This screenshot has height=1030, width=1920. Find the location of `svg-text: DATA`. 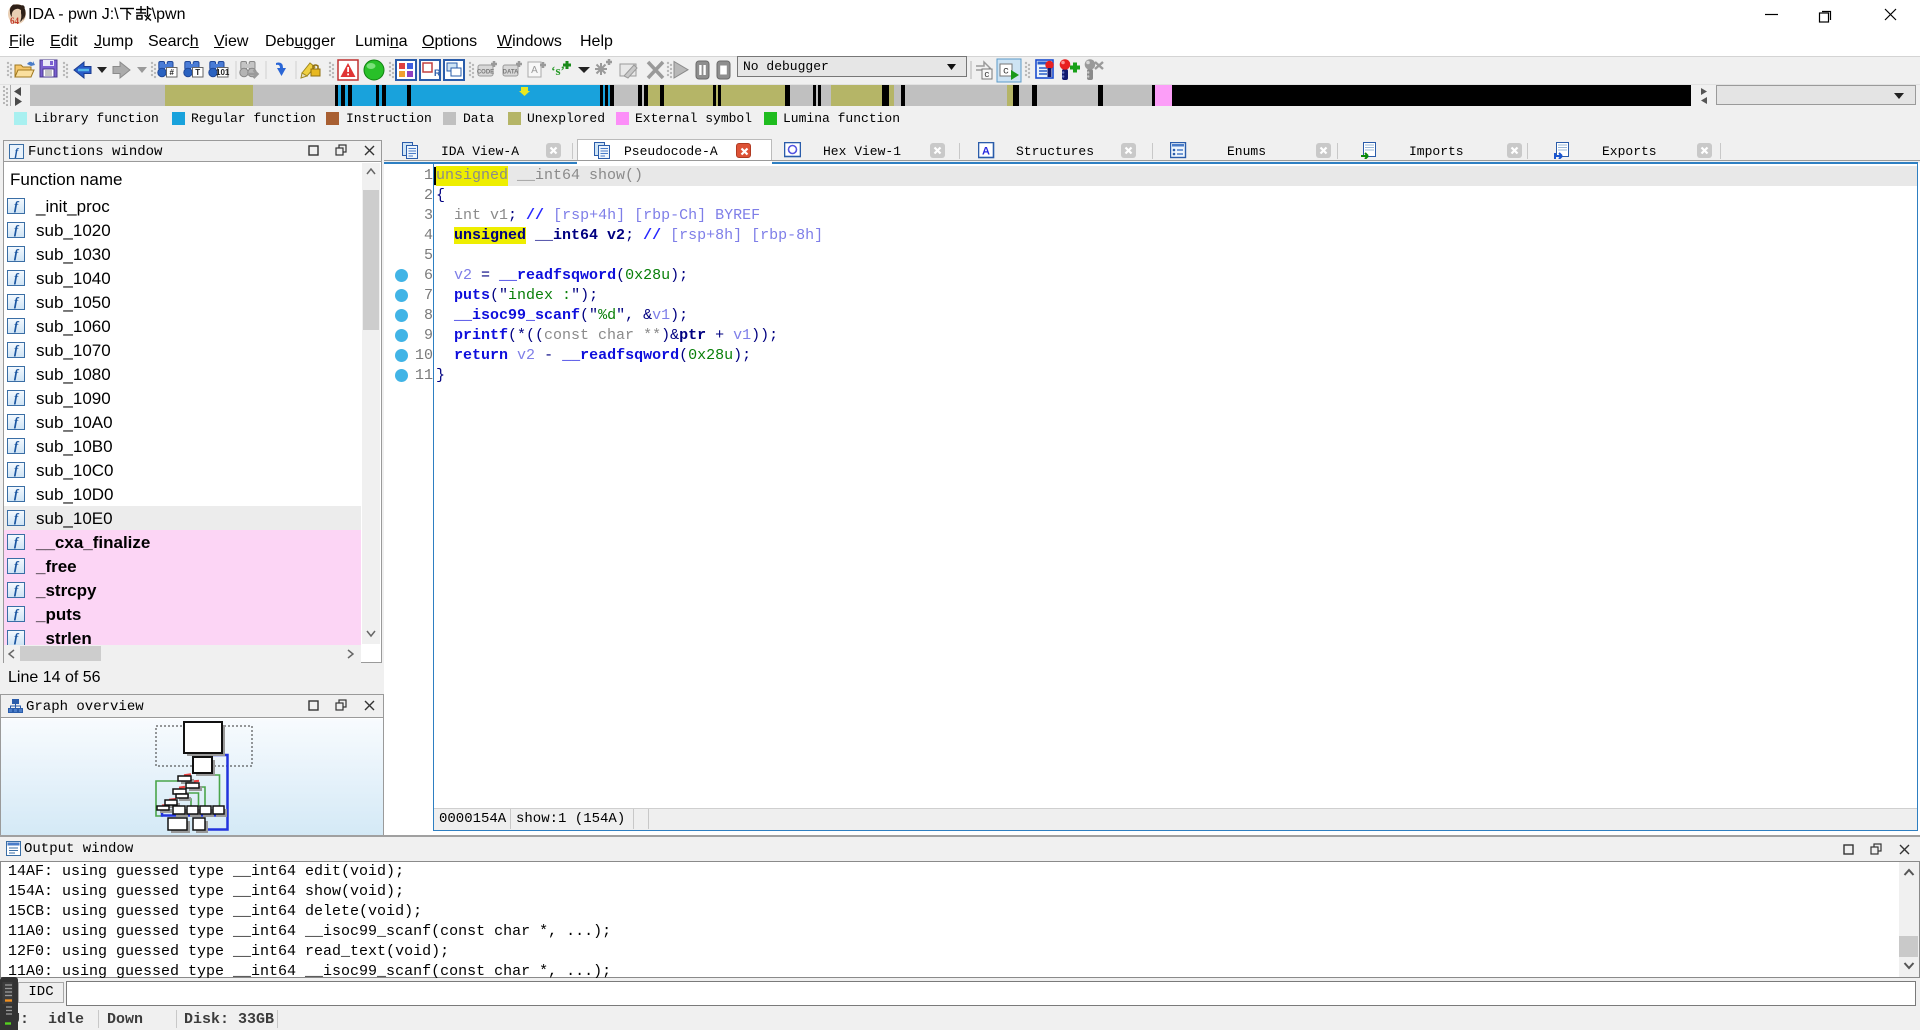

svg-text: DATA is located at coordinates (511, 73).